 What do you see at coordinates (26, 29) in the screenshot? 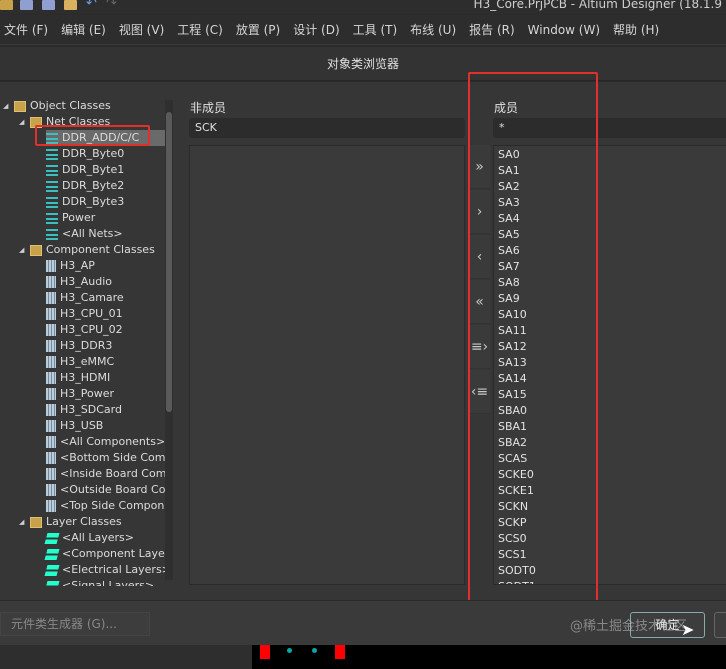
I see `menu-item: 文件 (F)` at bounding box center [26, 29].